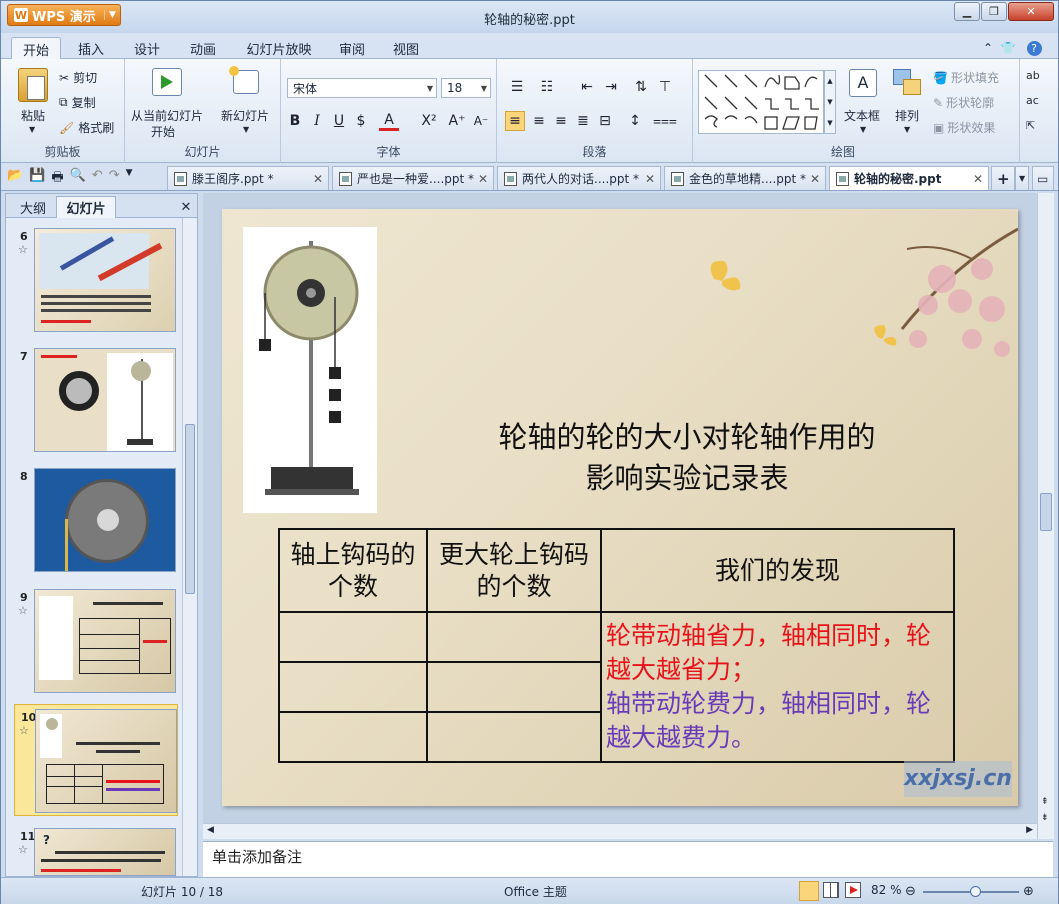  I want to click on notes-area: 单击添加备注, so click(628, 859).